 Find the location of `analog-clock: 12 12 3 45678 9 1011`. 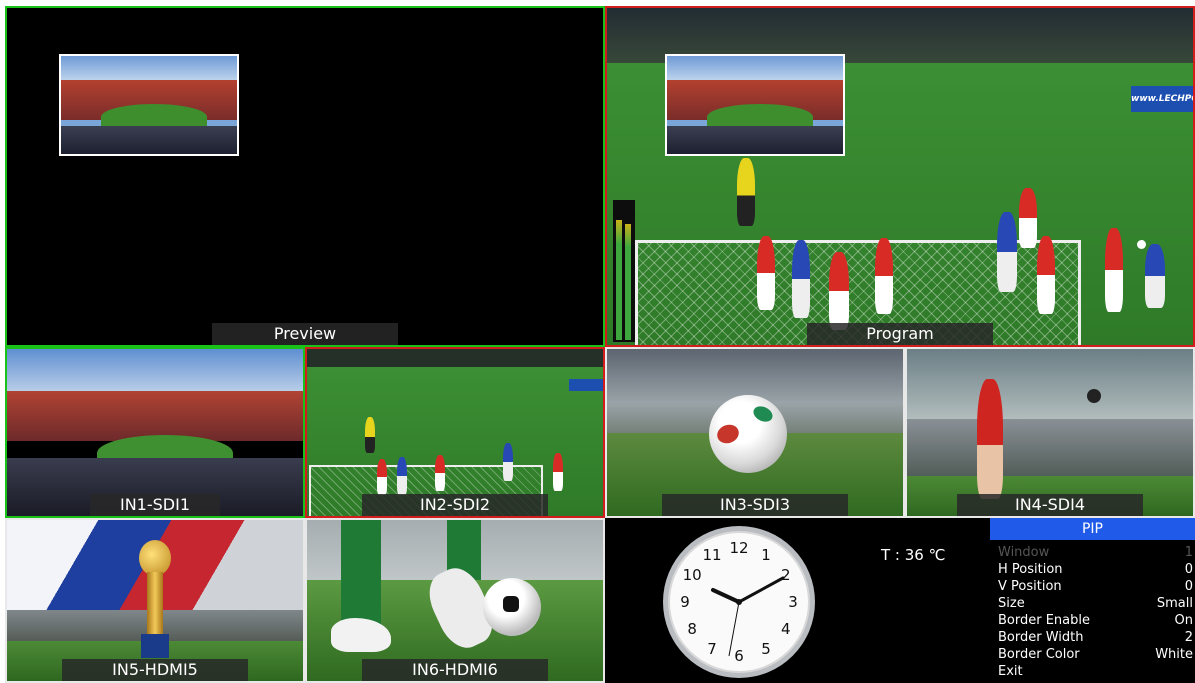

analog-clock: 12 12 3 45678 9 1011 is located at coordinates (739, 602).